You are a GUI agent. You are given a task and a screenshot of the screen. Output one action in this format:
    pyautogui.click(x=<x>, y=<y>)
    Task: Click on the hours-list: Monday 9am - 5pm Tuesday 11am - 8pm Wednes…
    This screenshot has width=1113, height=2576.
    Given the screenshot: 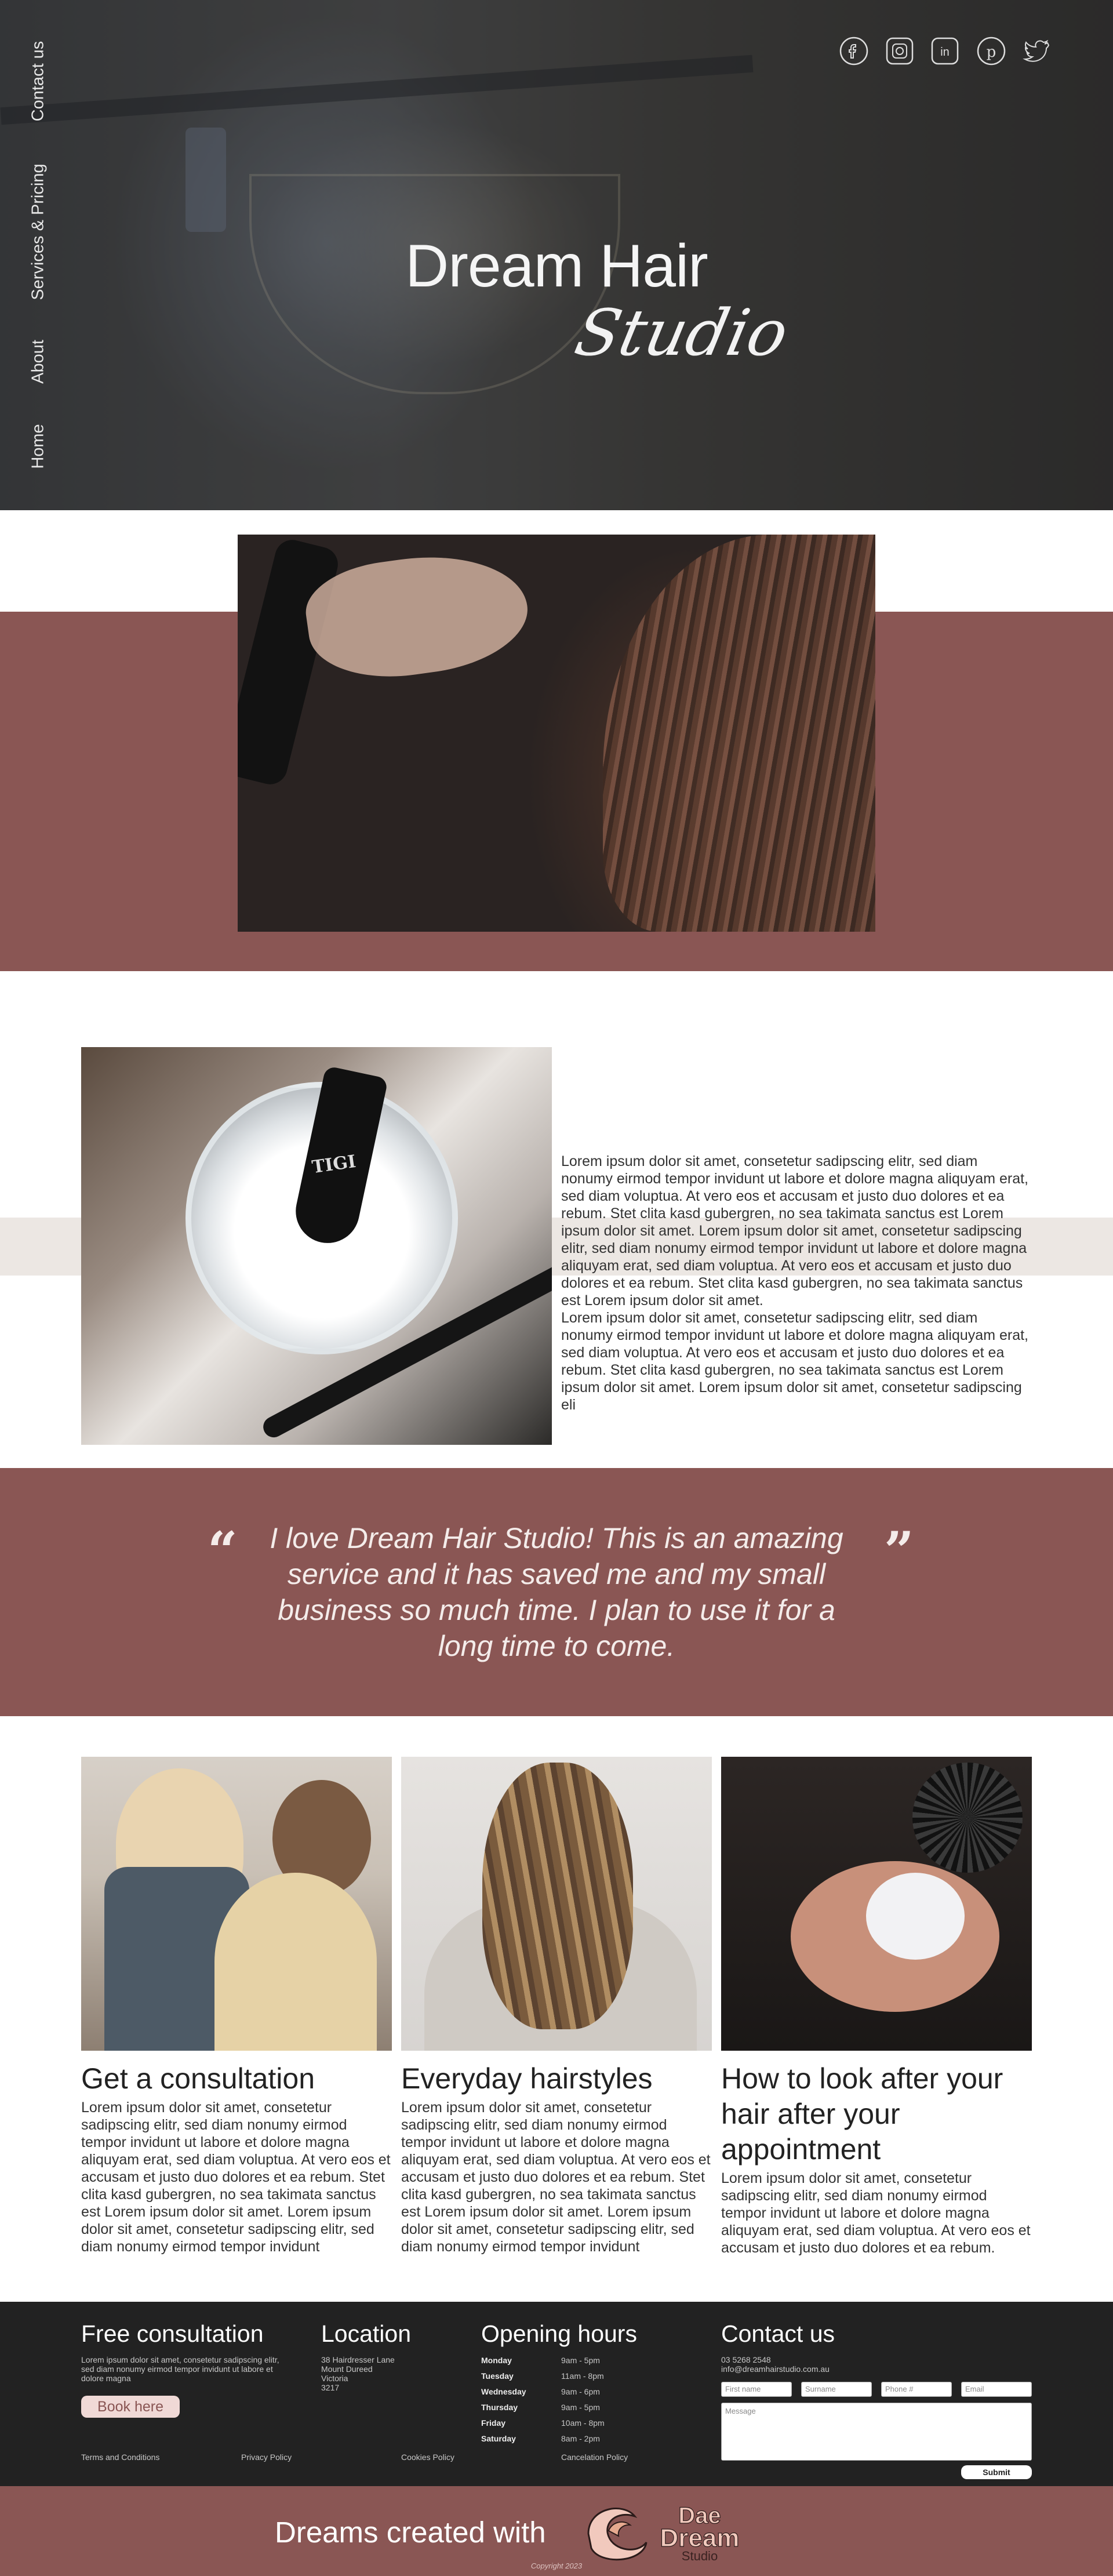 What is the action you would take?
    pyautogui.click(x=543, y=2400)
    